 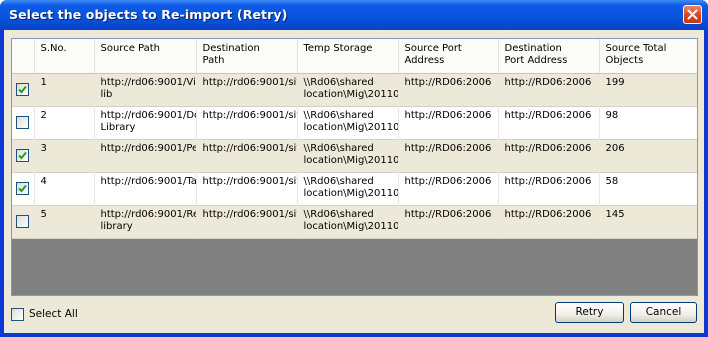 I want to click on column-header-label: Source Port, so click(x=433, y=48).